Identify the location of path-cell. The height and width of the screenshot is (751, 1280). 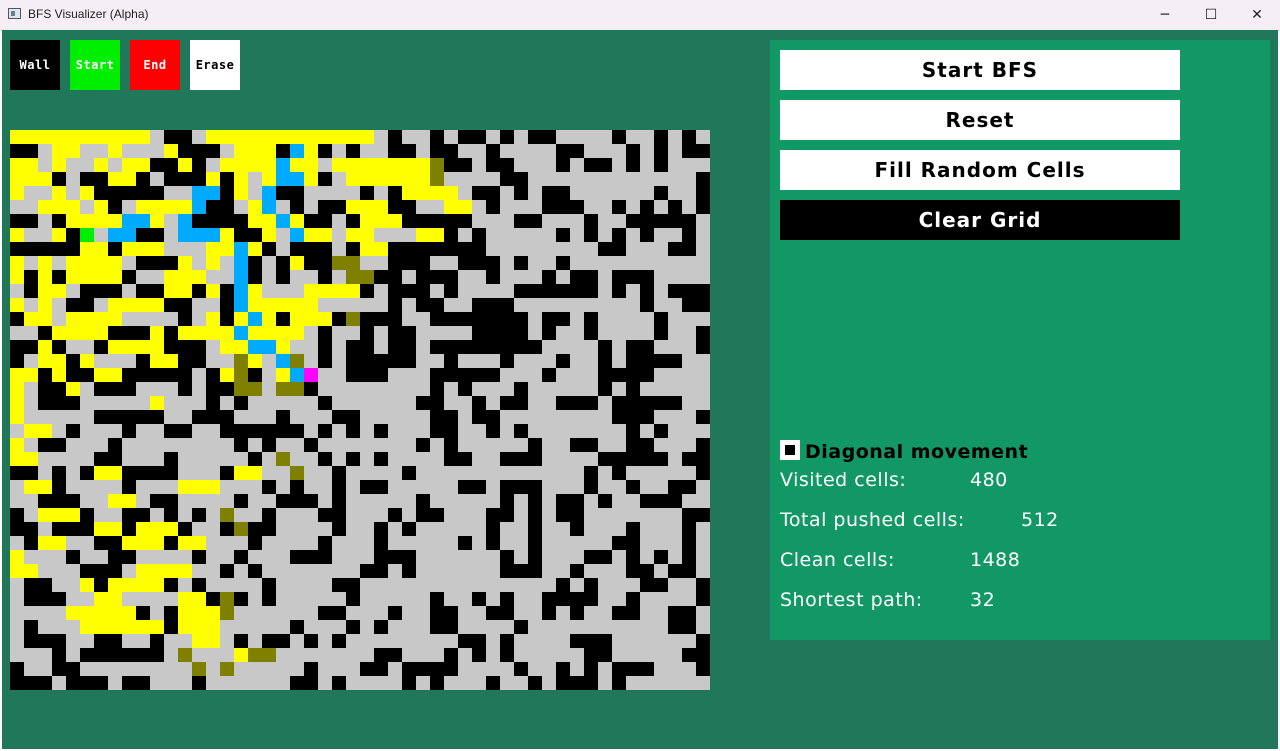
(241, 263).